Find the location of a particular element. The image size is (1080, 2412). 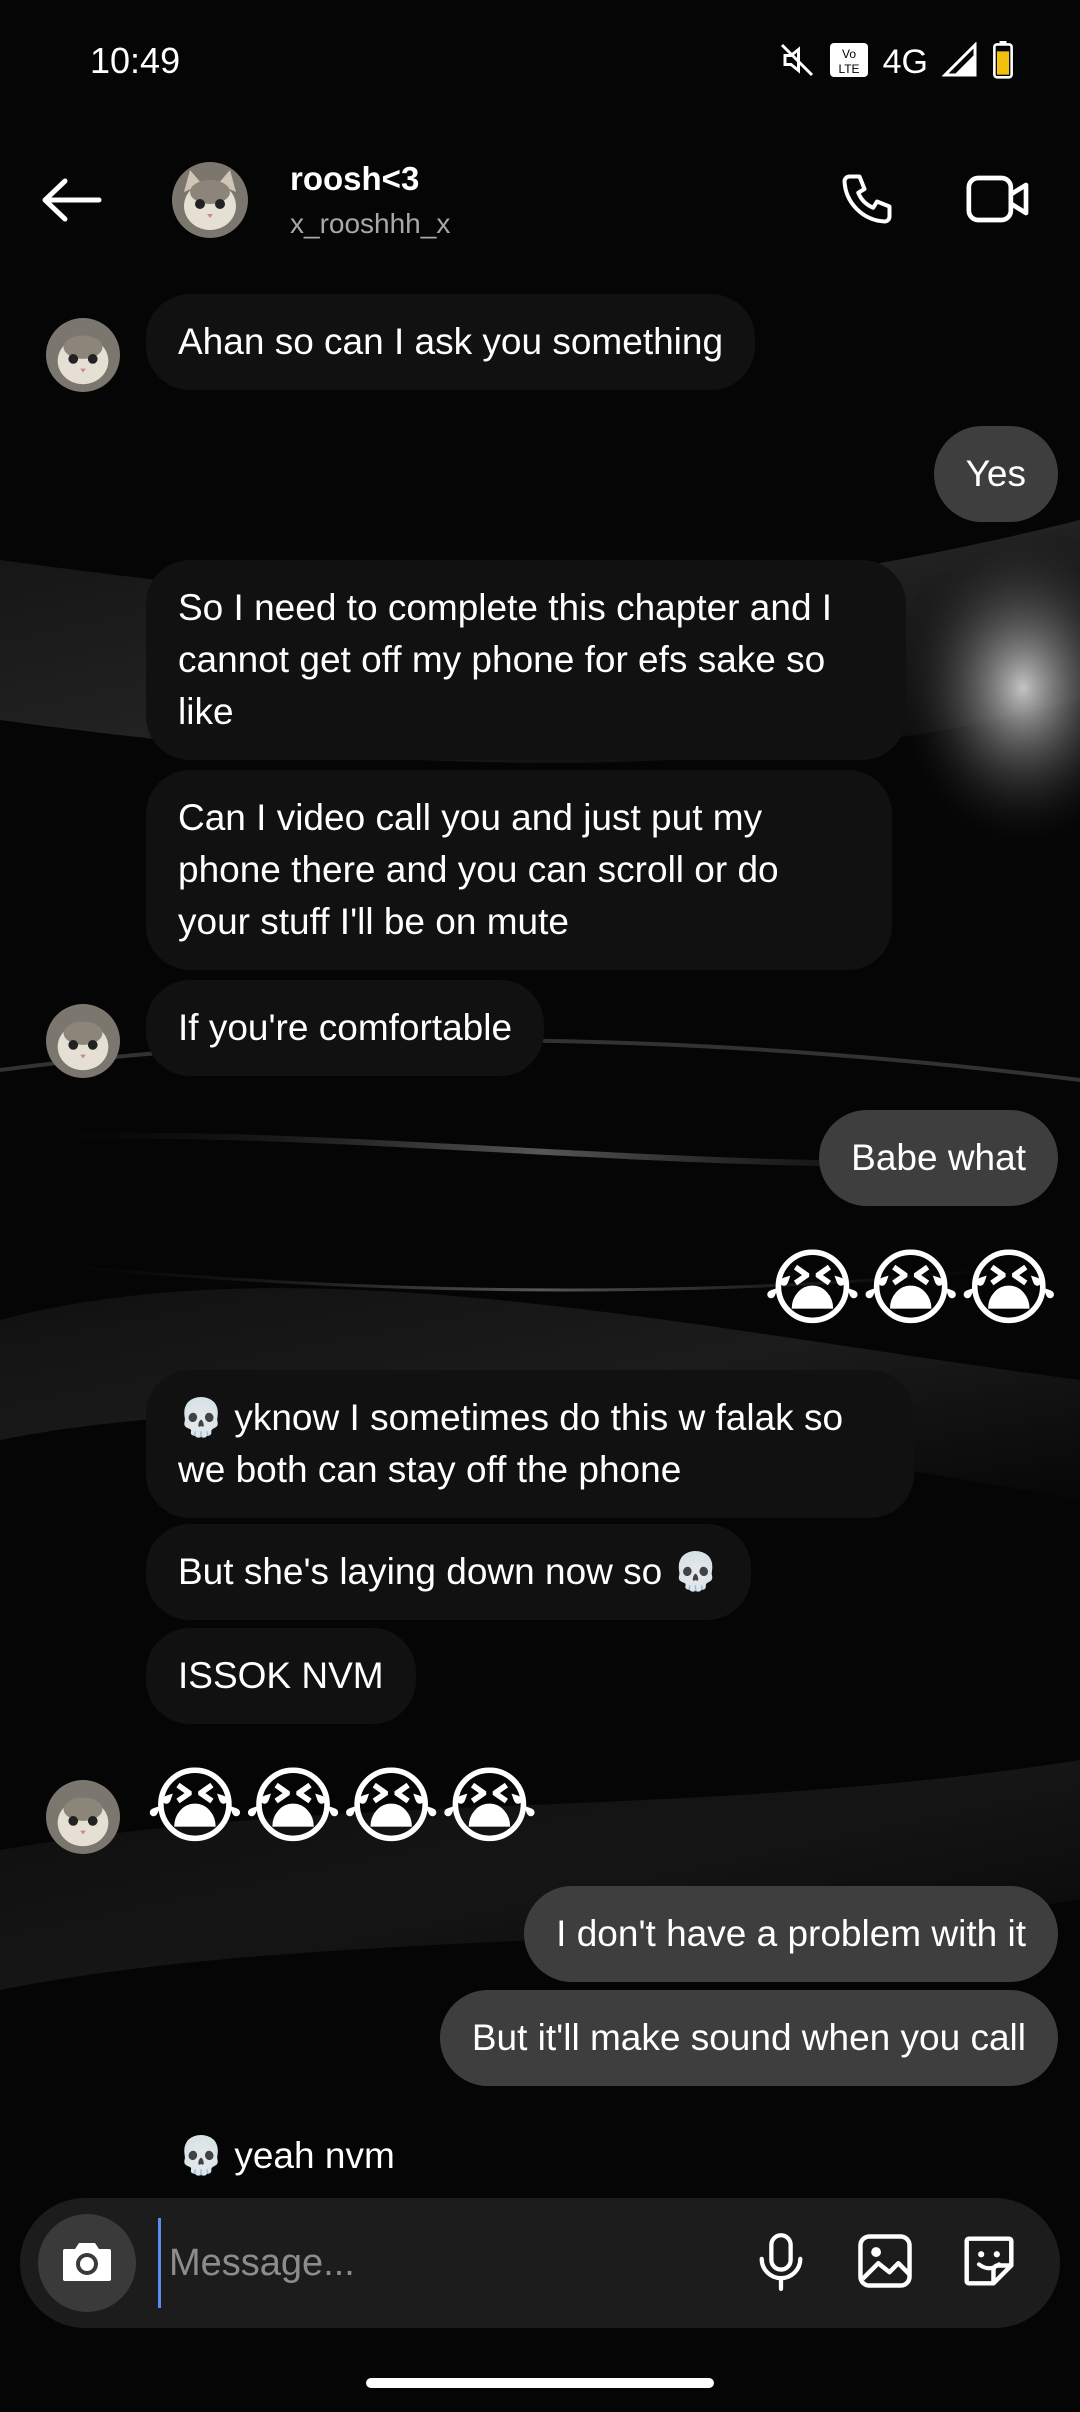

volte-icon: Vo LTE is located at coordinates (849, 62).